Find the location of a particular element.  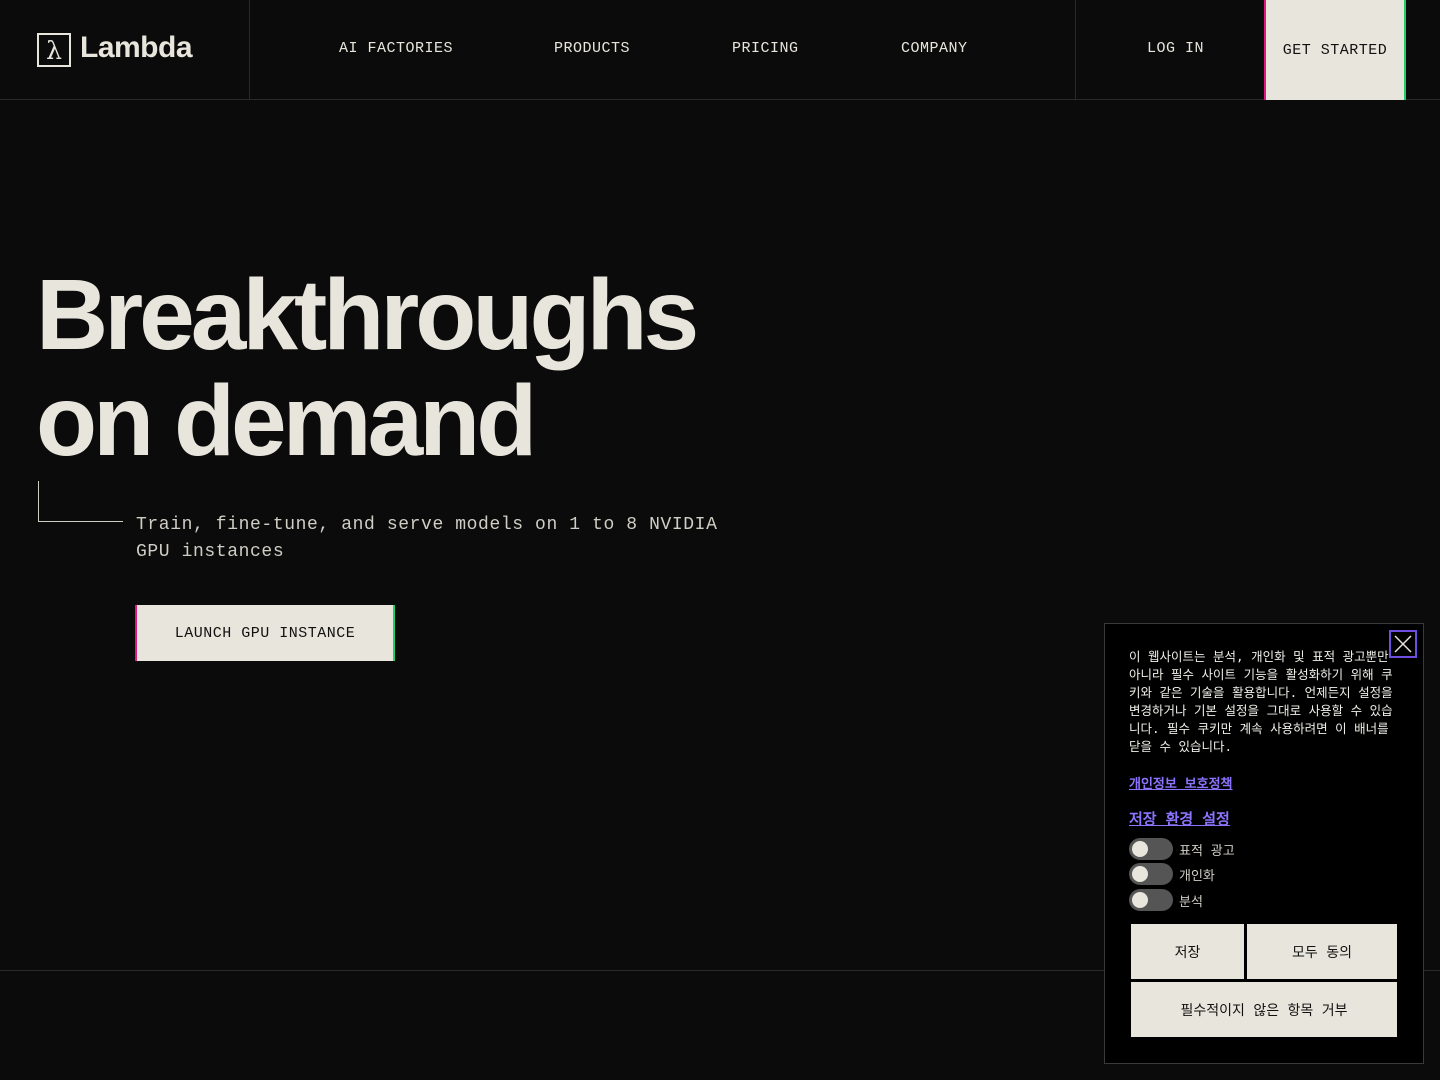

login-link: LOG IN is located at coordinates (1175, 48).